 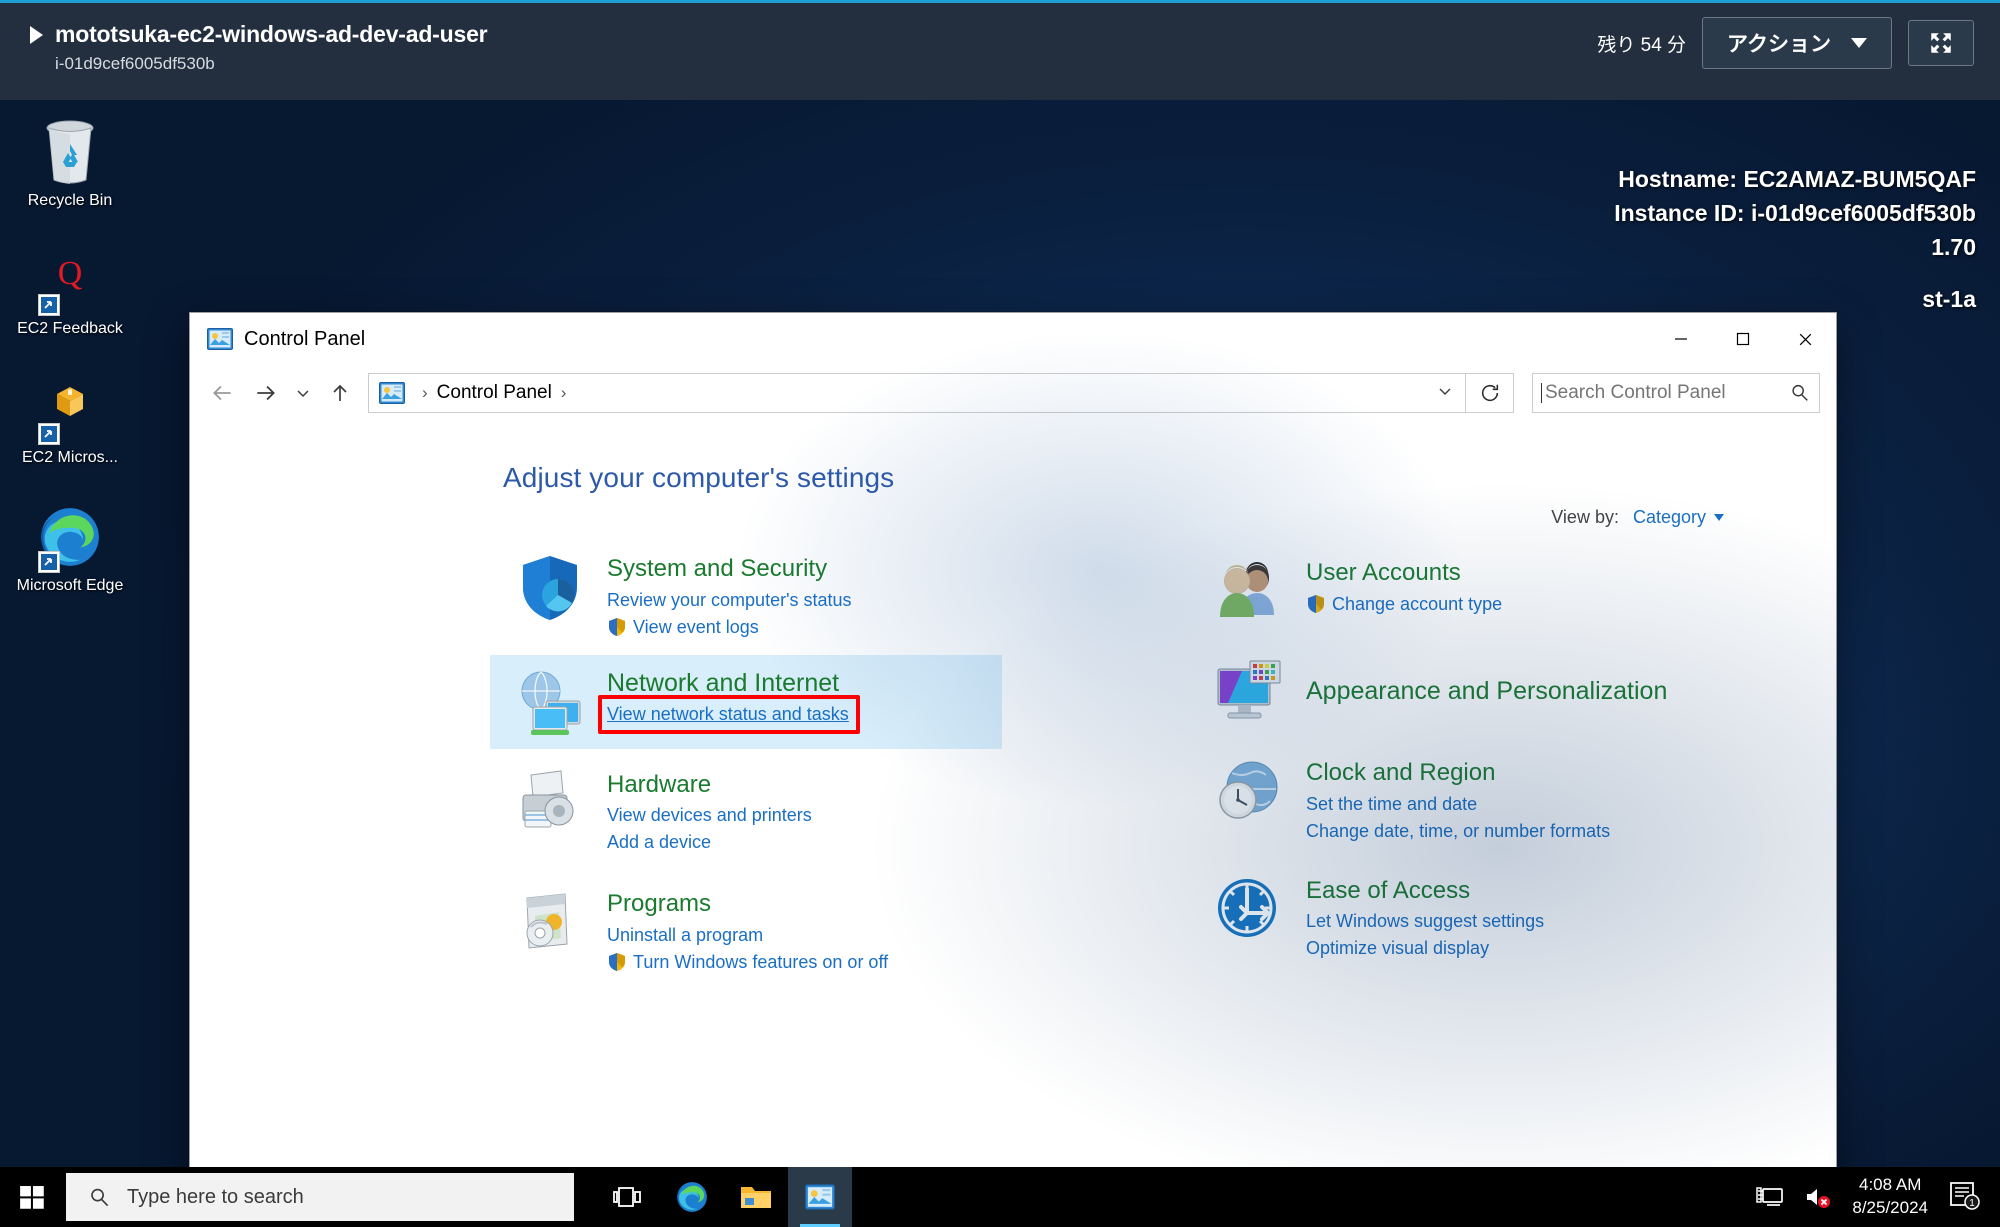 What do you see at coordinates (32, 1197) in the screenshot?
I see `start-button` at bounding box center [32, 1197].